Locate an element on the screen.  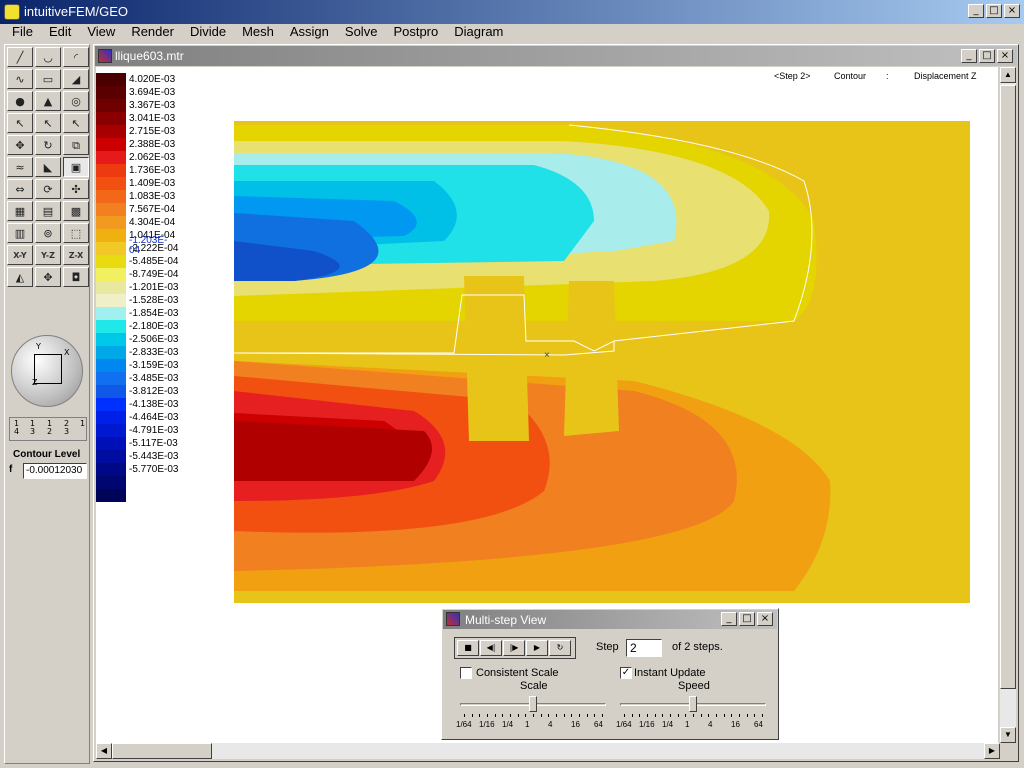
ratio-bottom: 3 is located at coordinates (67, 431).